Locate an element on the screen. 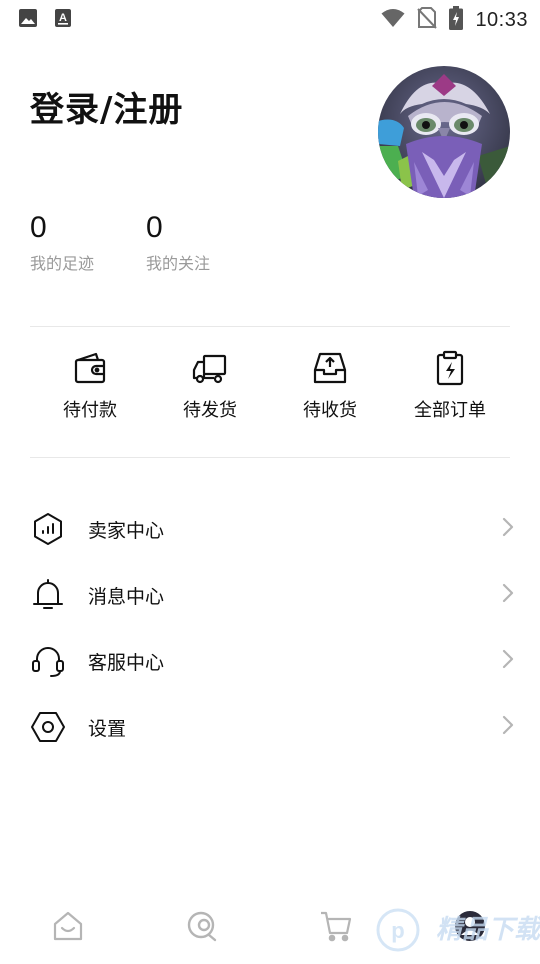  footprint-label: 我的足迹 is located at coordinates (62, 263).